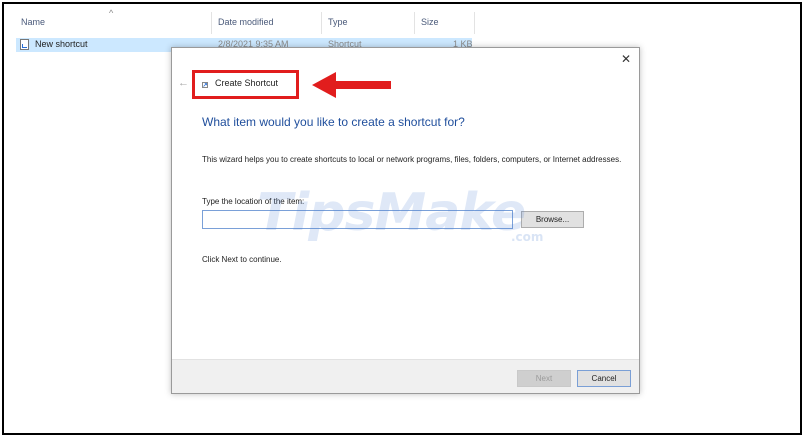 This screenshot has width=808, height=441. I want to click on shortcut-file-icon, so click(24, 44).